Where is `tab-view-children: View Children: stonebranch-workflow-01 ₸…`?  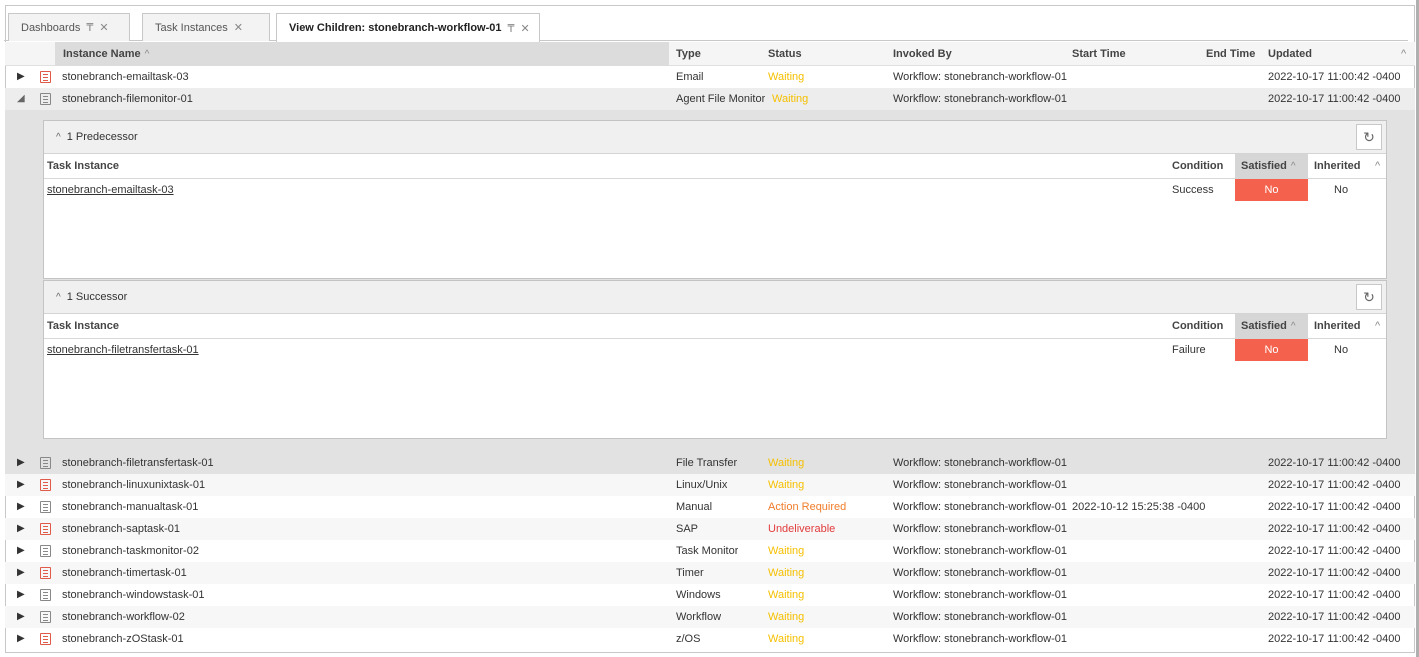
tab-view-children: View Children: stonebranch-workflow-01 ₸… is located at coordinates (408, 28).